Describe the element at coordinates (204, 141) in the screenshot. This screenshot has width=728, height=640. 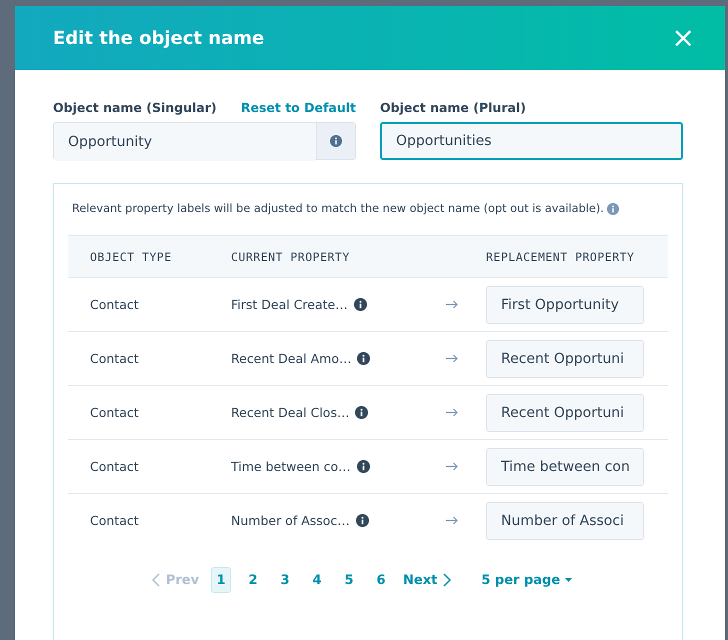
I see `singular-name-field: Opportunity` at that location.